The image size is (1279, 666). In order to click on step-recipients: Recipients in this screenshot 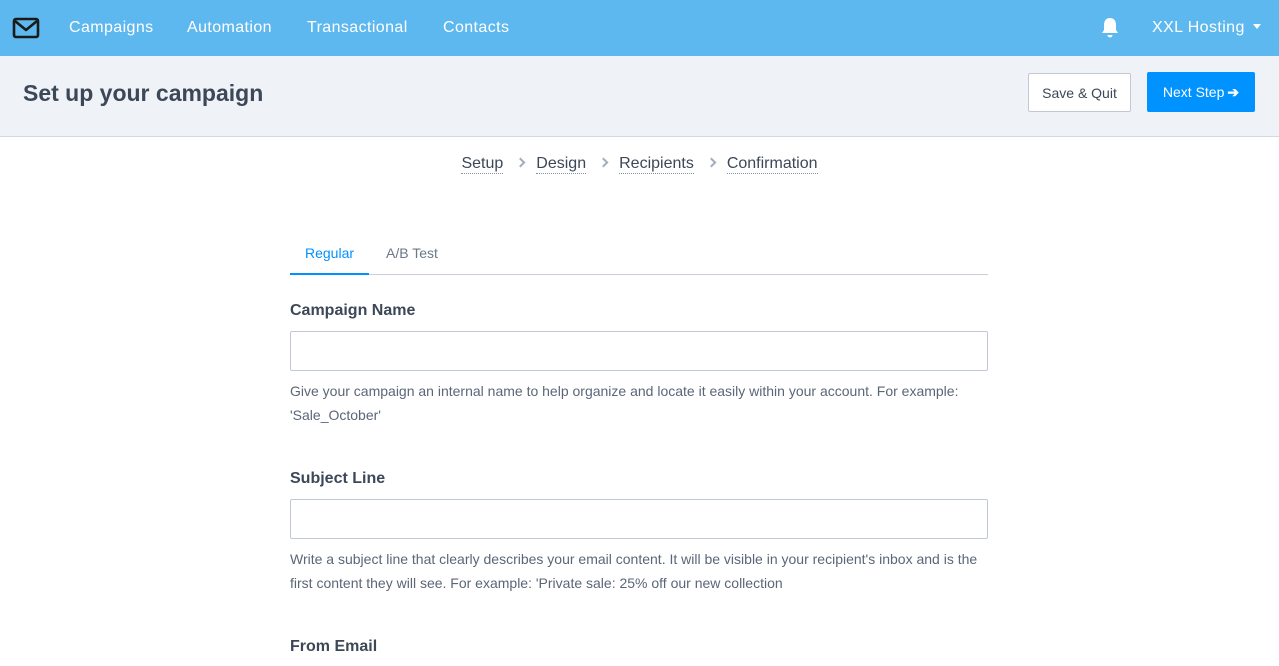, I will do `click(656, 164)`.